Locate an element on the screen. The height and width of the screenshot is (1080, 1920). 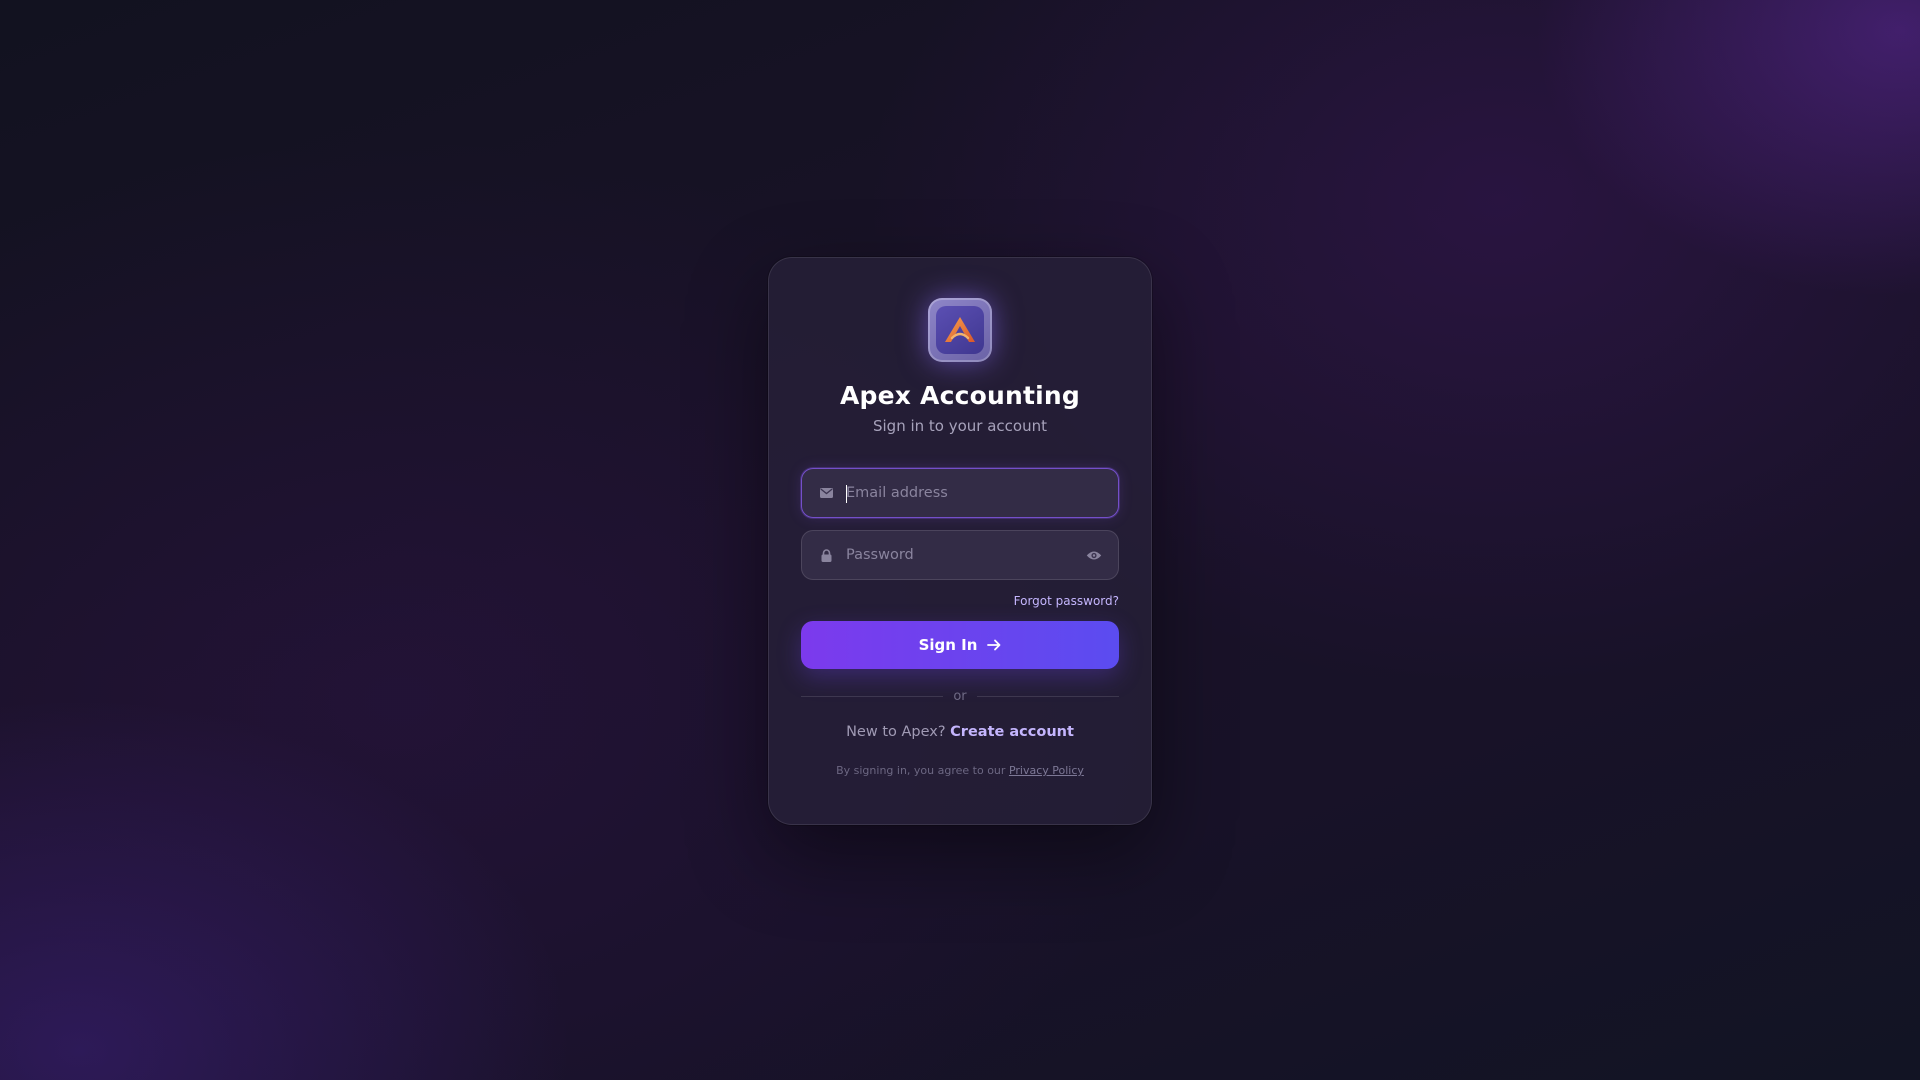
password-field is located at coordinates (960, 555).